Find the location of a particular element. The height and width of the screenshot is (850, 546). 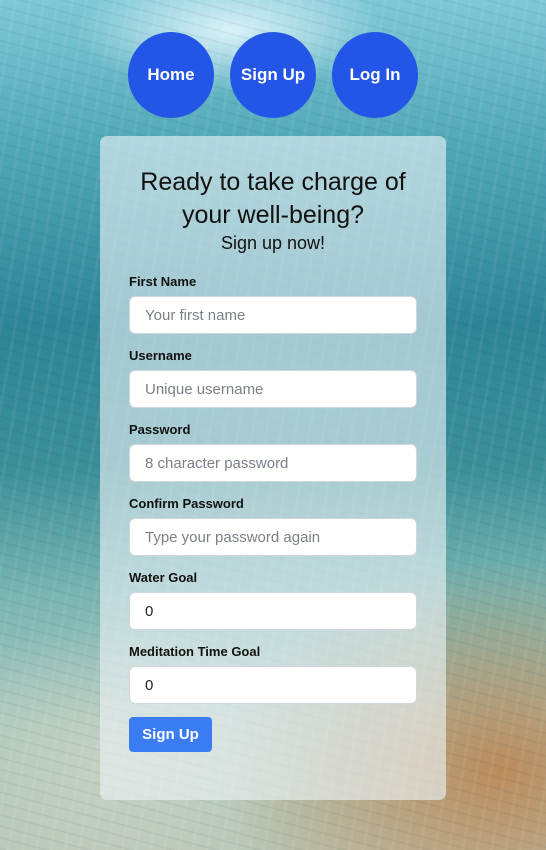

confirm-password-label: Confirm Password is located at coordinates (186, 503).